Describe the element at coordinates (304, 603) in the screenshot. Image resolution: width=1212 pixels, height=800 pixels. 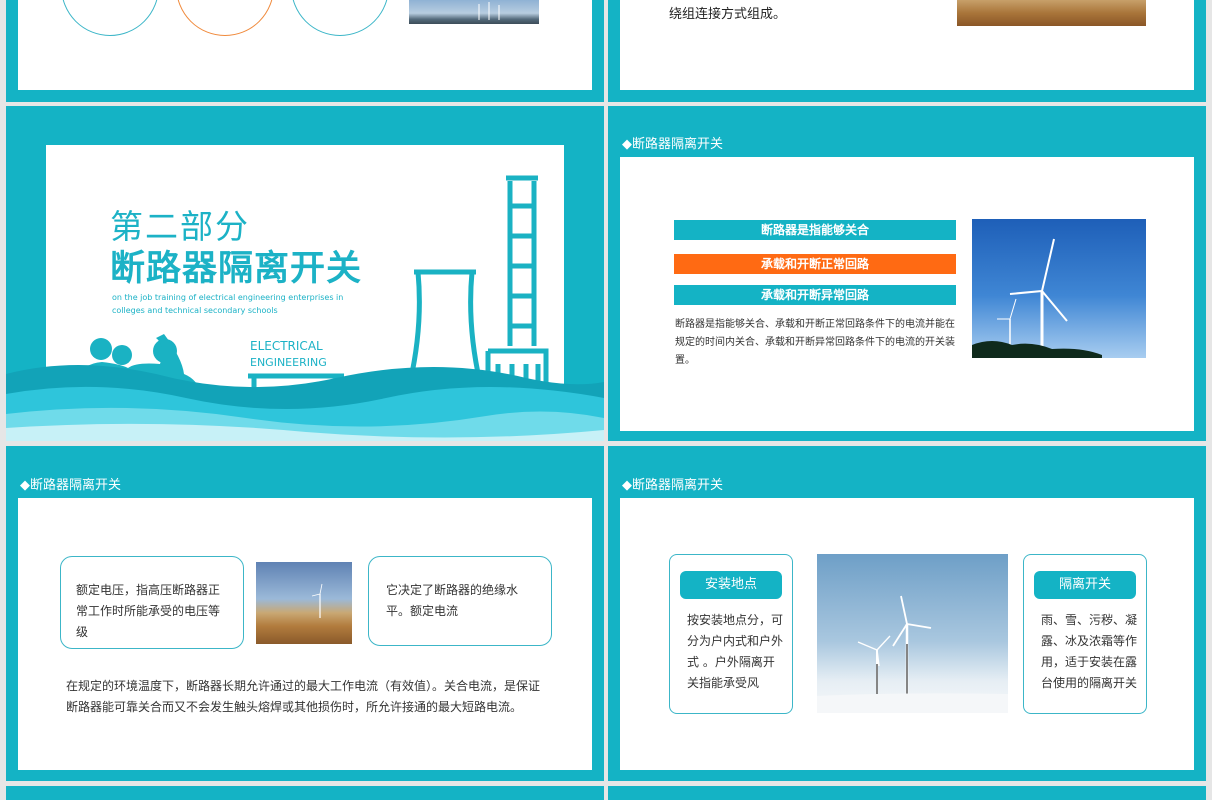
I see `field-turbine-photo` at that location.